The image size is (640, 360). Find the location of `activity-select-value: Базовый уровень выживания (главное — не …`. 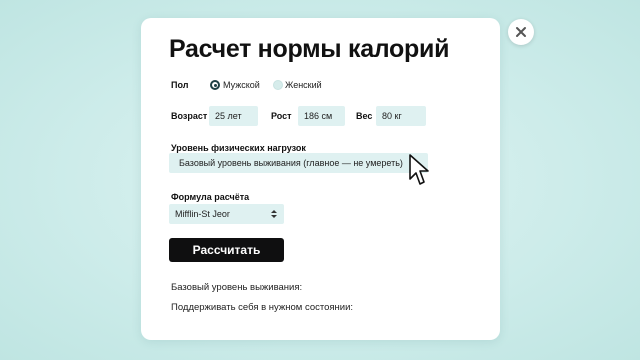

activity-select-value: Базовый уровень выживания (главное — не … is located at coordinates (291, 163).